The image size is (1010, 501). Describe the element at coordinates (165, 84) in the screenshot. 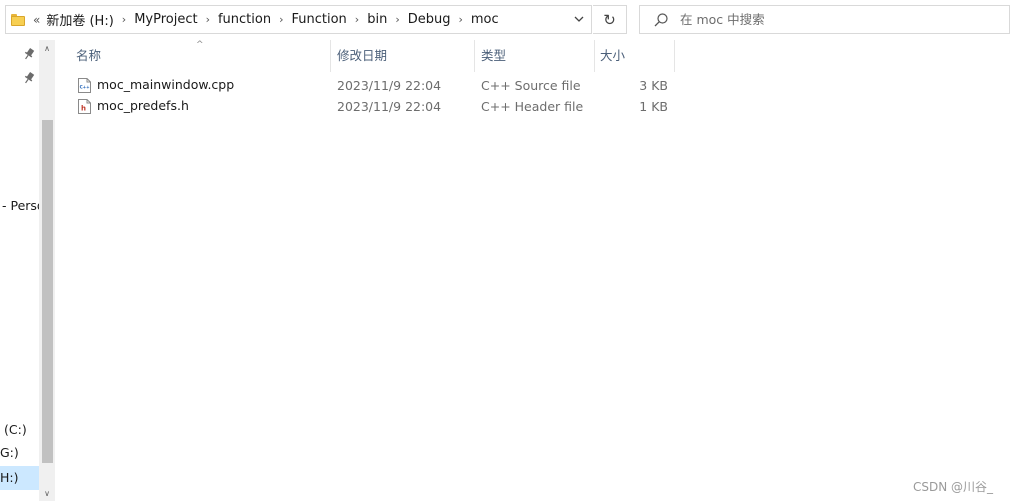

I see `file-name: moc_mainwindow.cpp` at that location.